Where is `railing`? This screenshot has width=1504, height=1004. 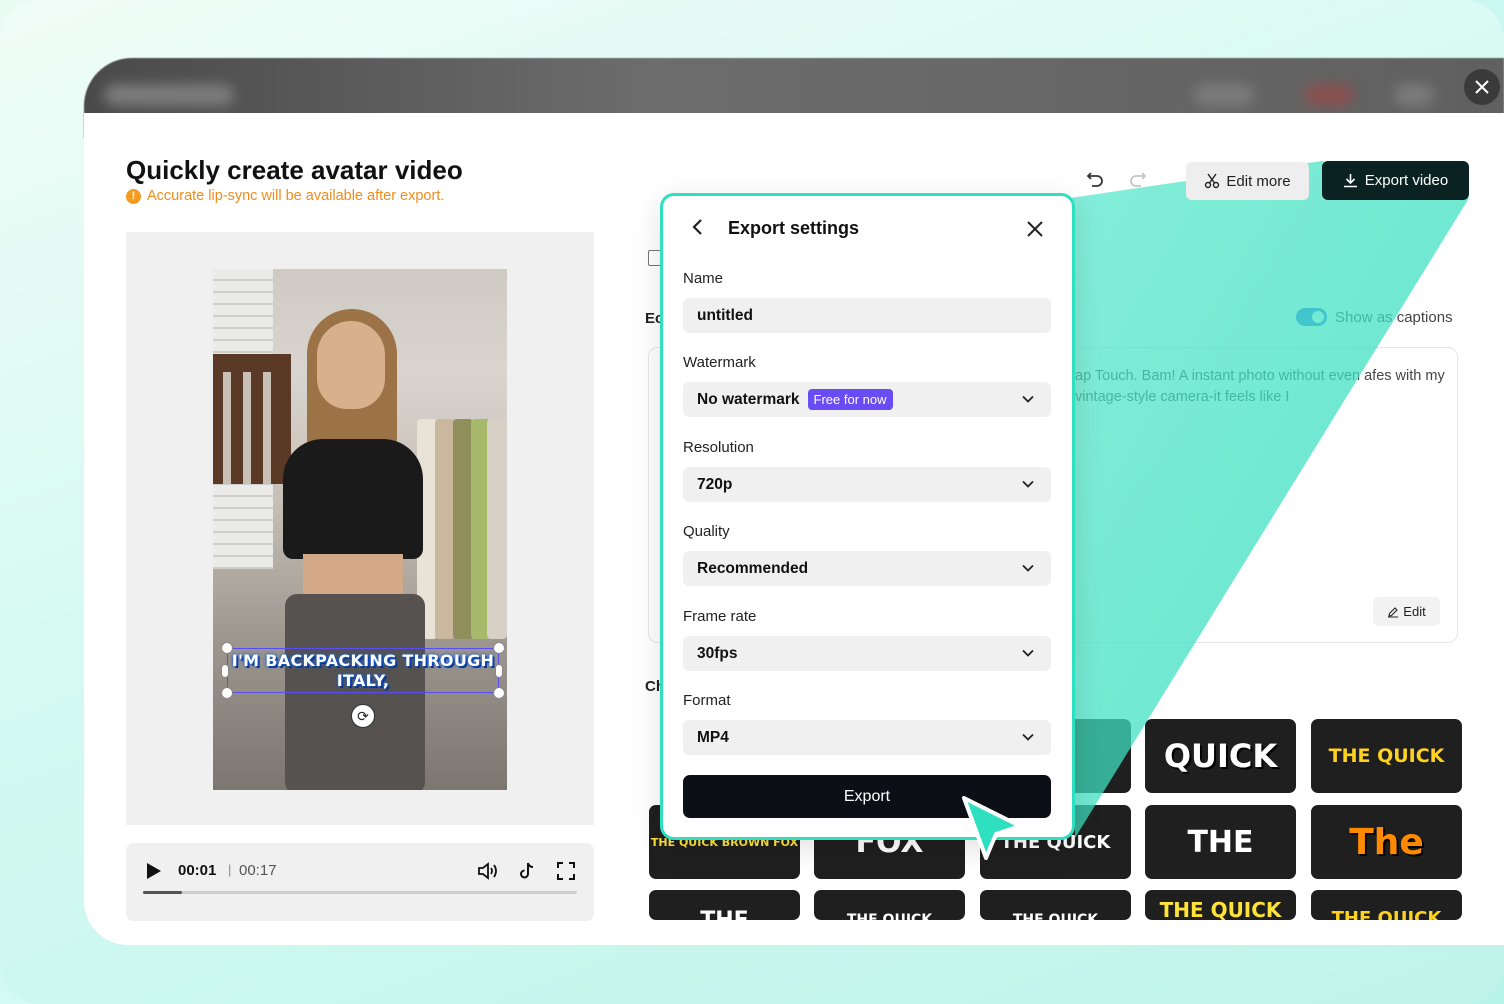
railing is located at coordinates (252, 419).